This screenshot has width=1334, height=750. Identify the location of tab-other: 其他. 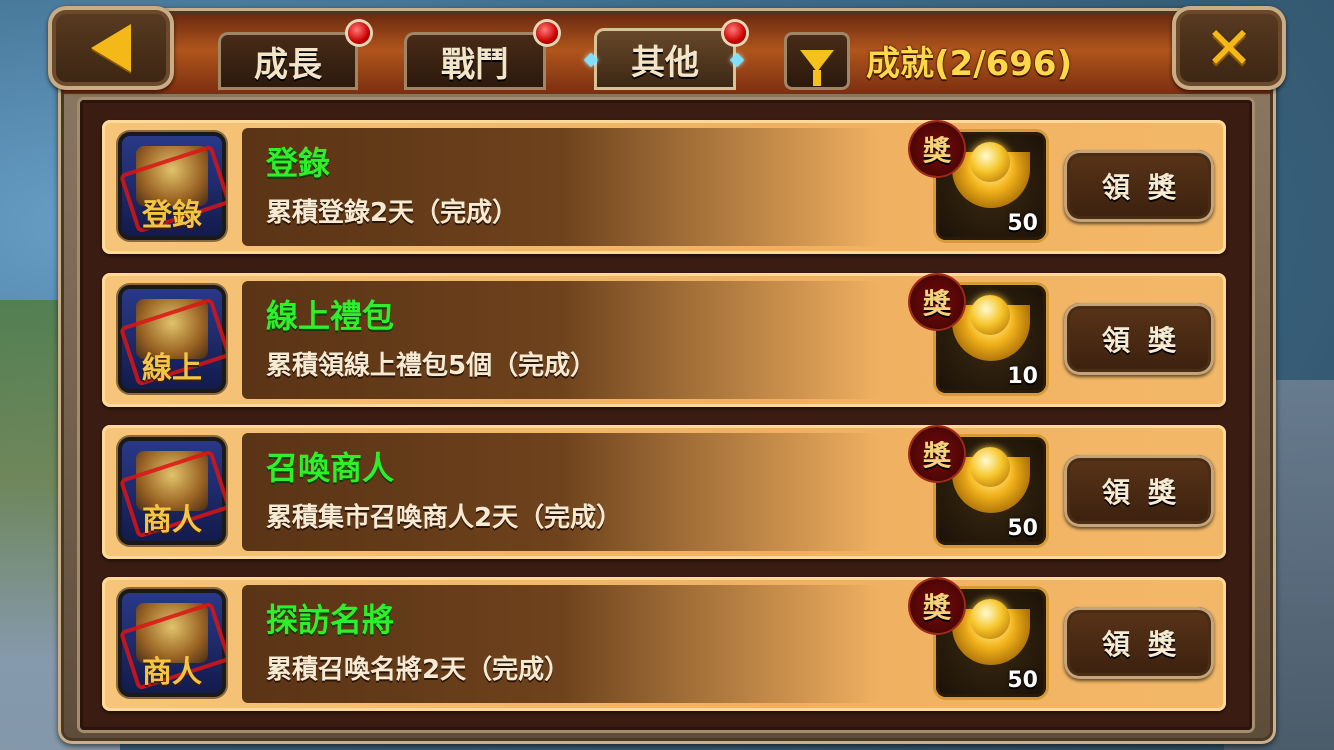
(665, 59).